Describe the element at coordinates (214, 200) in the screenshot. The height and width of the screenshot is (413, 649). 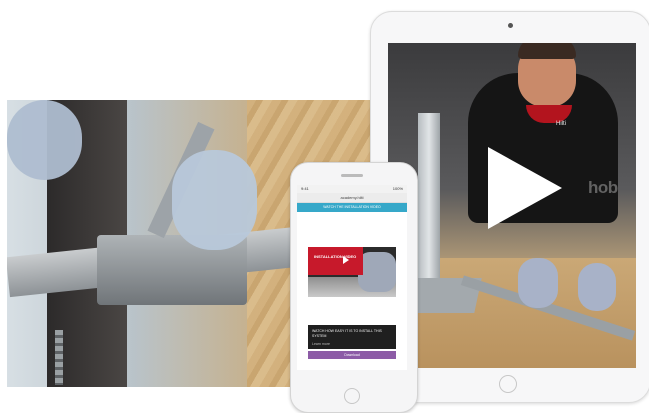
I see `glove-right` at that location.